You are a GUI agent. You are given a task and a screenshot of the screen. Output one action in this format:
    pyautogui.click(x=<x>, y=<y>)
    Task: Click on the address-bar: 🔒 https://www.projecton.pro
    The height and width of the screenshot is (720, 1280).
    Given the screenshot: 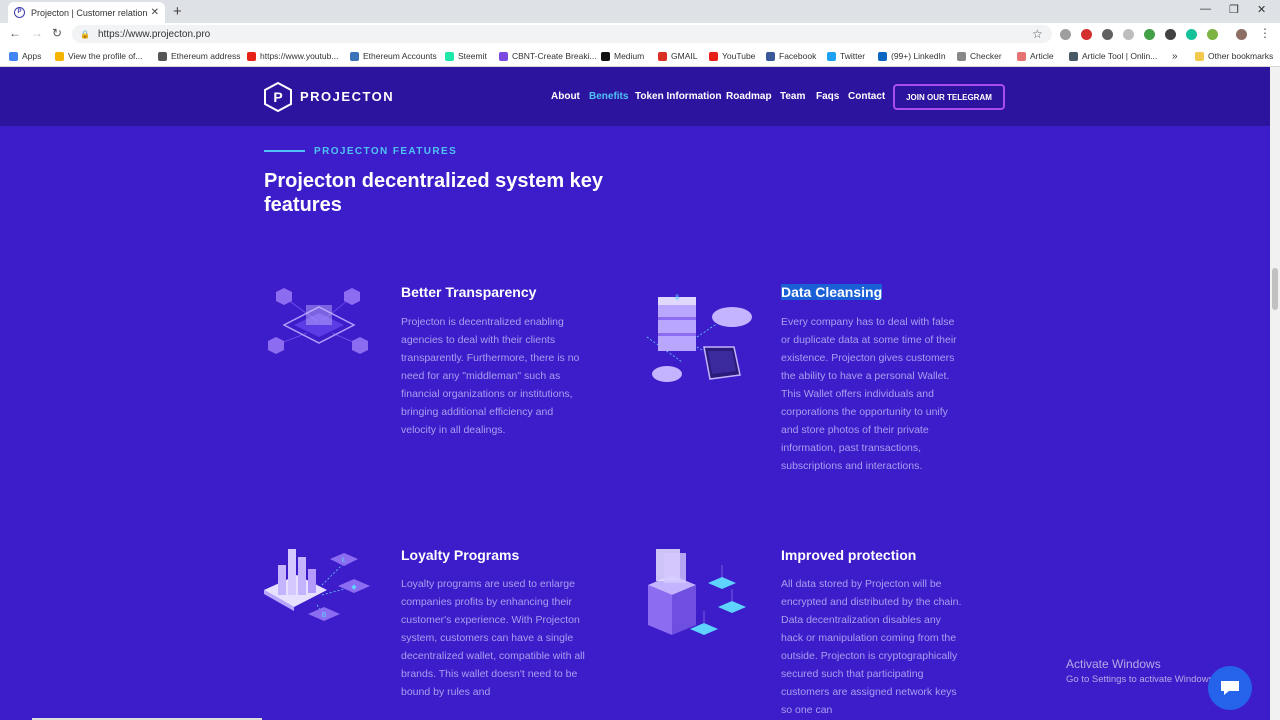 What is the action you would take?
    pyautogui.click(x=562, y=34)
    